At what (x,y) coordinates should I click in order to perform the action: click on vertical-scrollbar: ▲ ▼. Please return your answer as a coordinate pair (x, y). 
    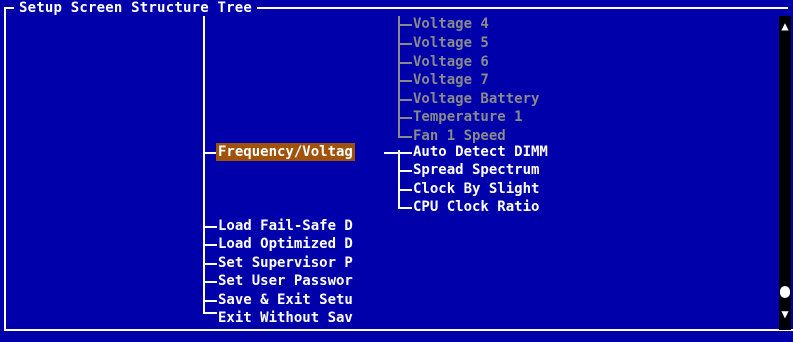
    Looking at the image, I should click on (785, 173).